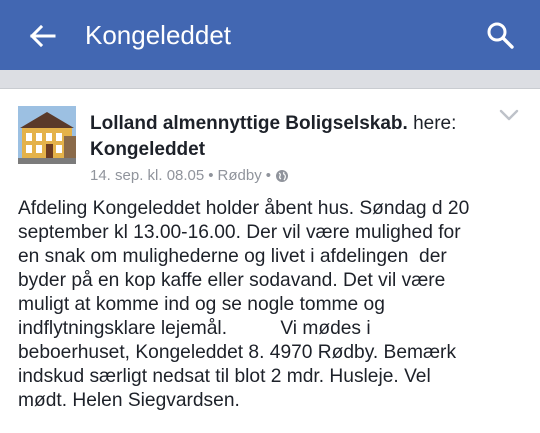  Describe the element at coordinates (270, 79) in the screenshot. I see `feed-separator` at that location.